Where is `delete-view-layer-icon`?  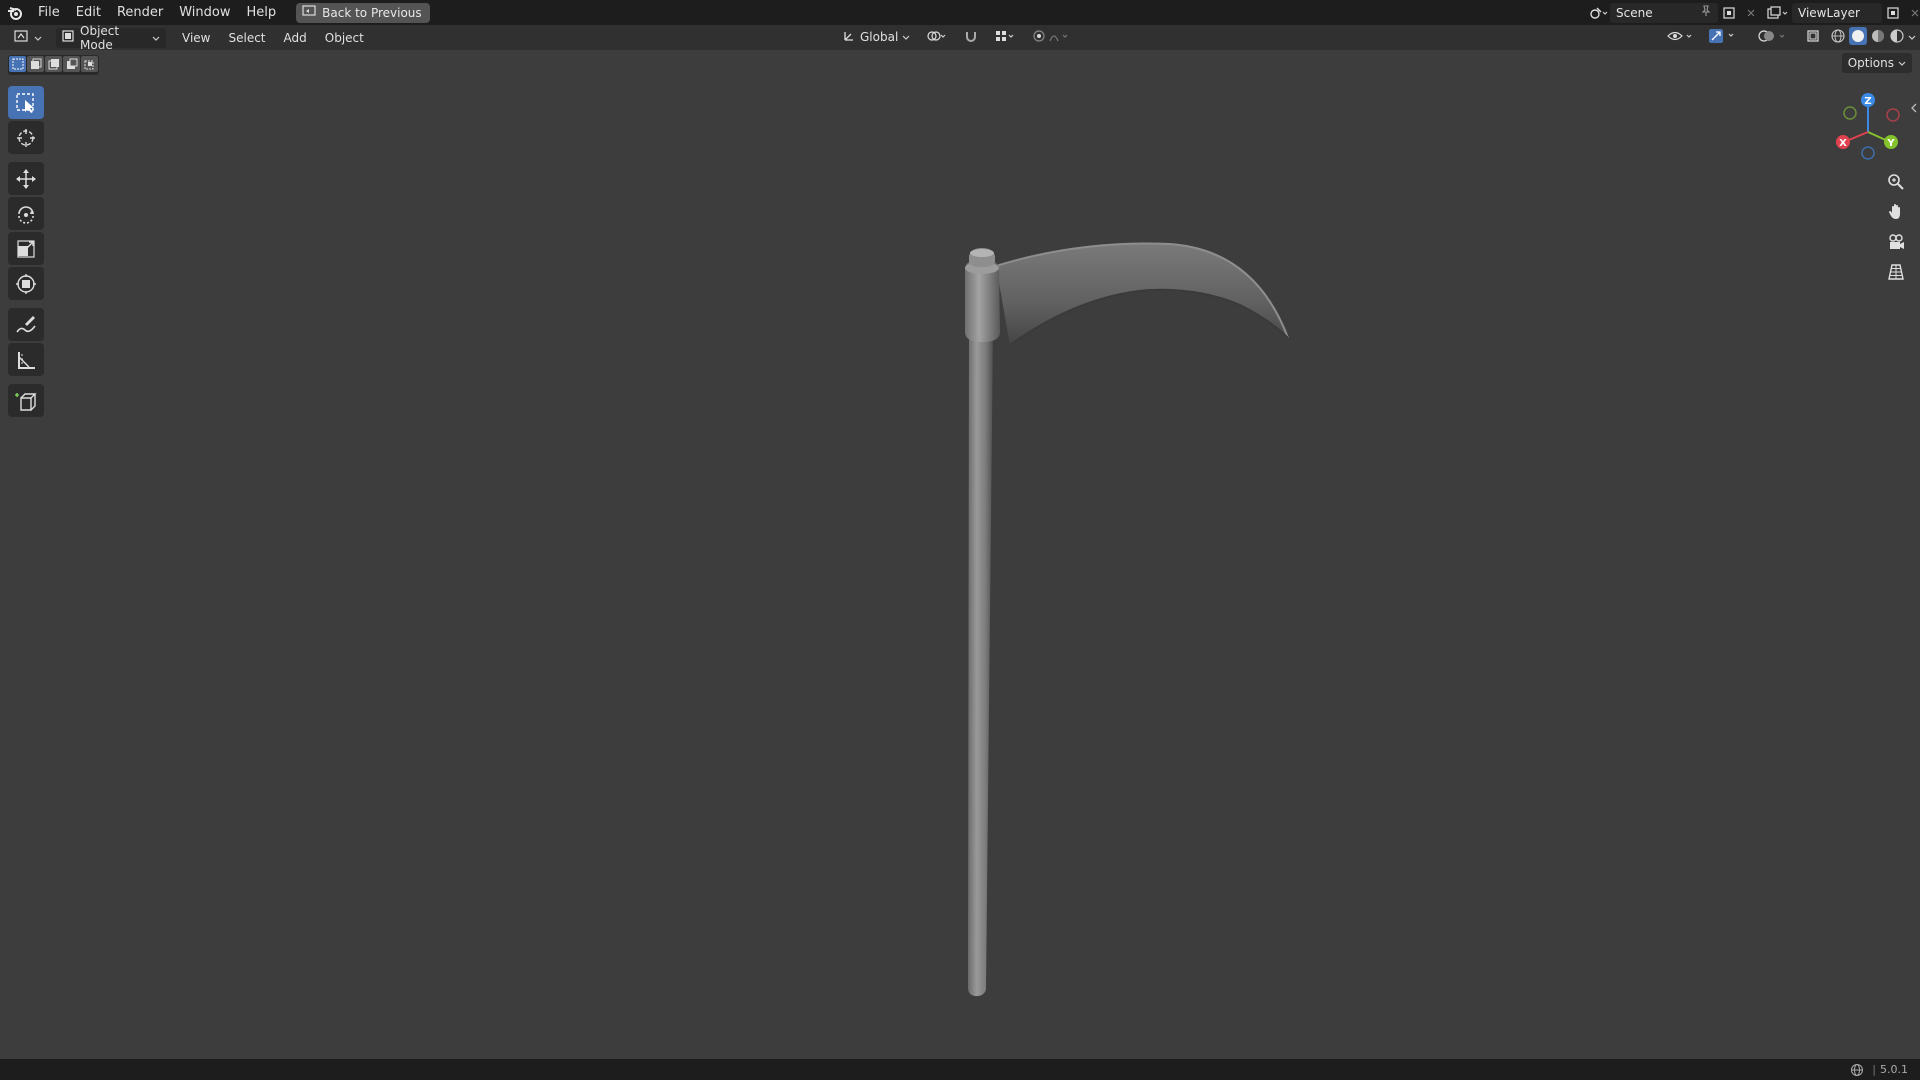
delete-view-layer-icon is located at coordinates (1912, 13).